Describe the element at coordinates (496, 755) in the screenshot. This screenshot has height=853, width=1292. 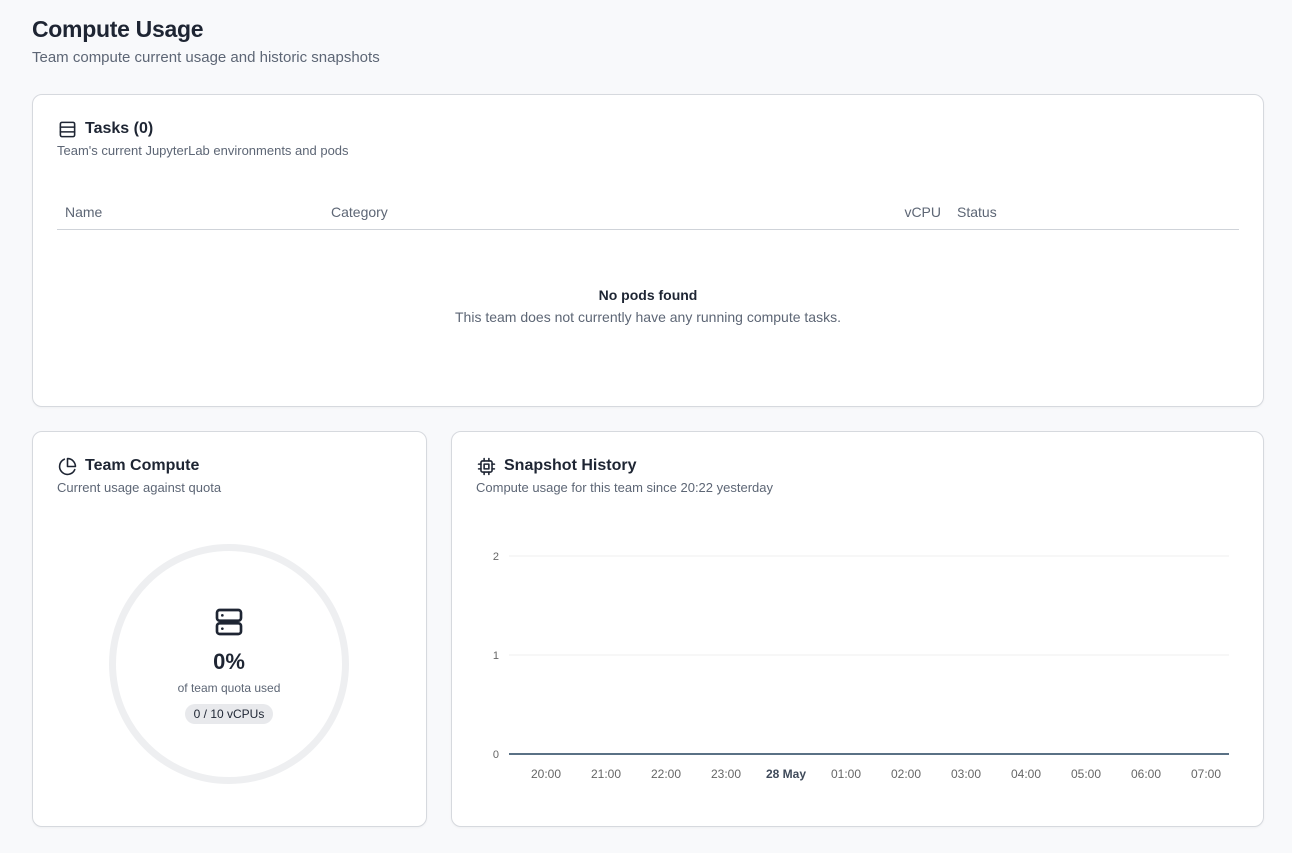
I see `y-tick-label: 0` at that location.